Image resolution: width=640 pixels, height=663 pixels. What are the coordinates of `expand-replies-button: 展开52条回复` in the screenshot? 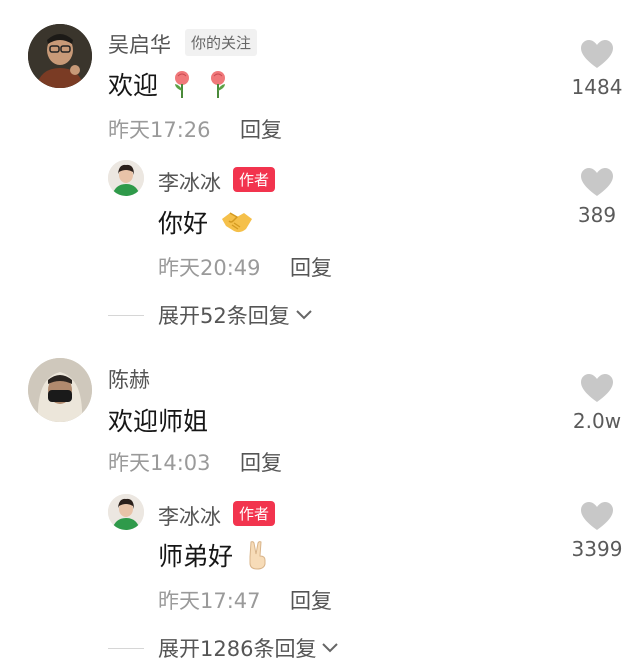 It's located at (211, 315).